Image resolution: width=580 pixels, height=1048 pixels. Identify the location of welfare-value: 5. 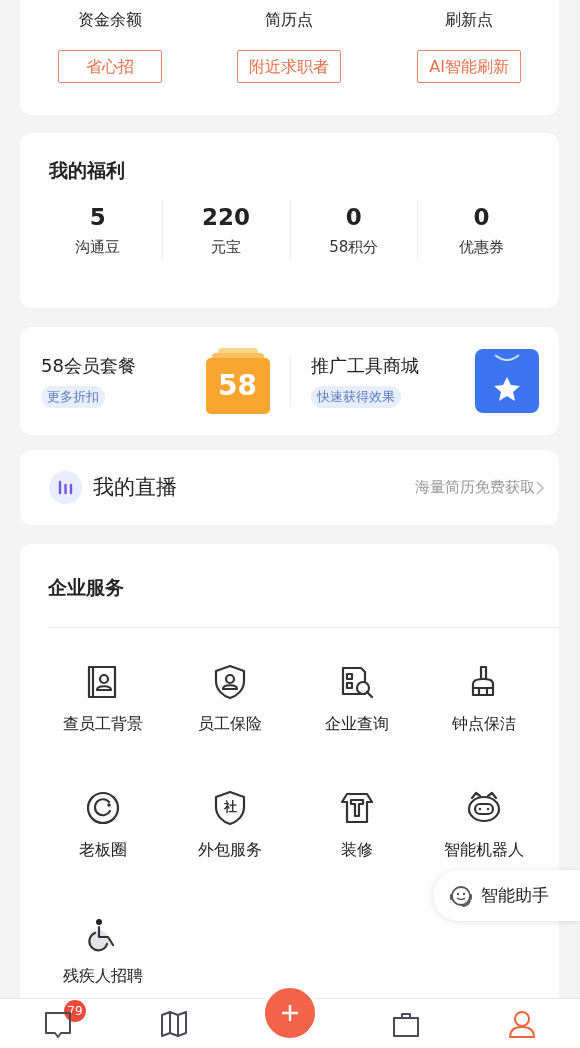
(97, 217).